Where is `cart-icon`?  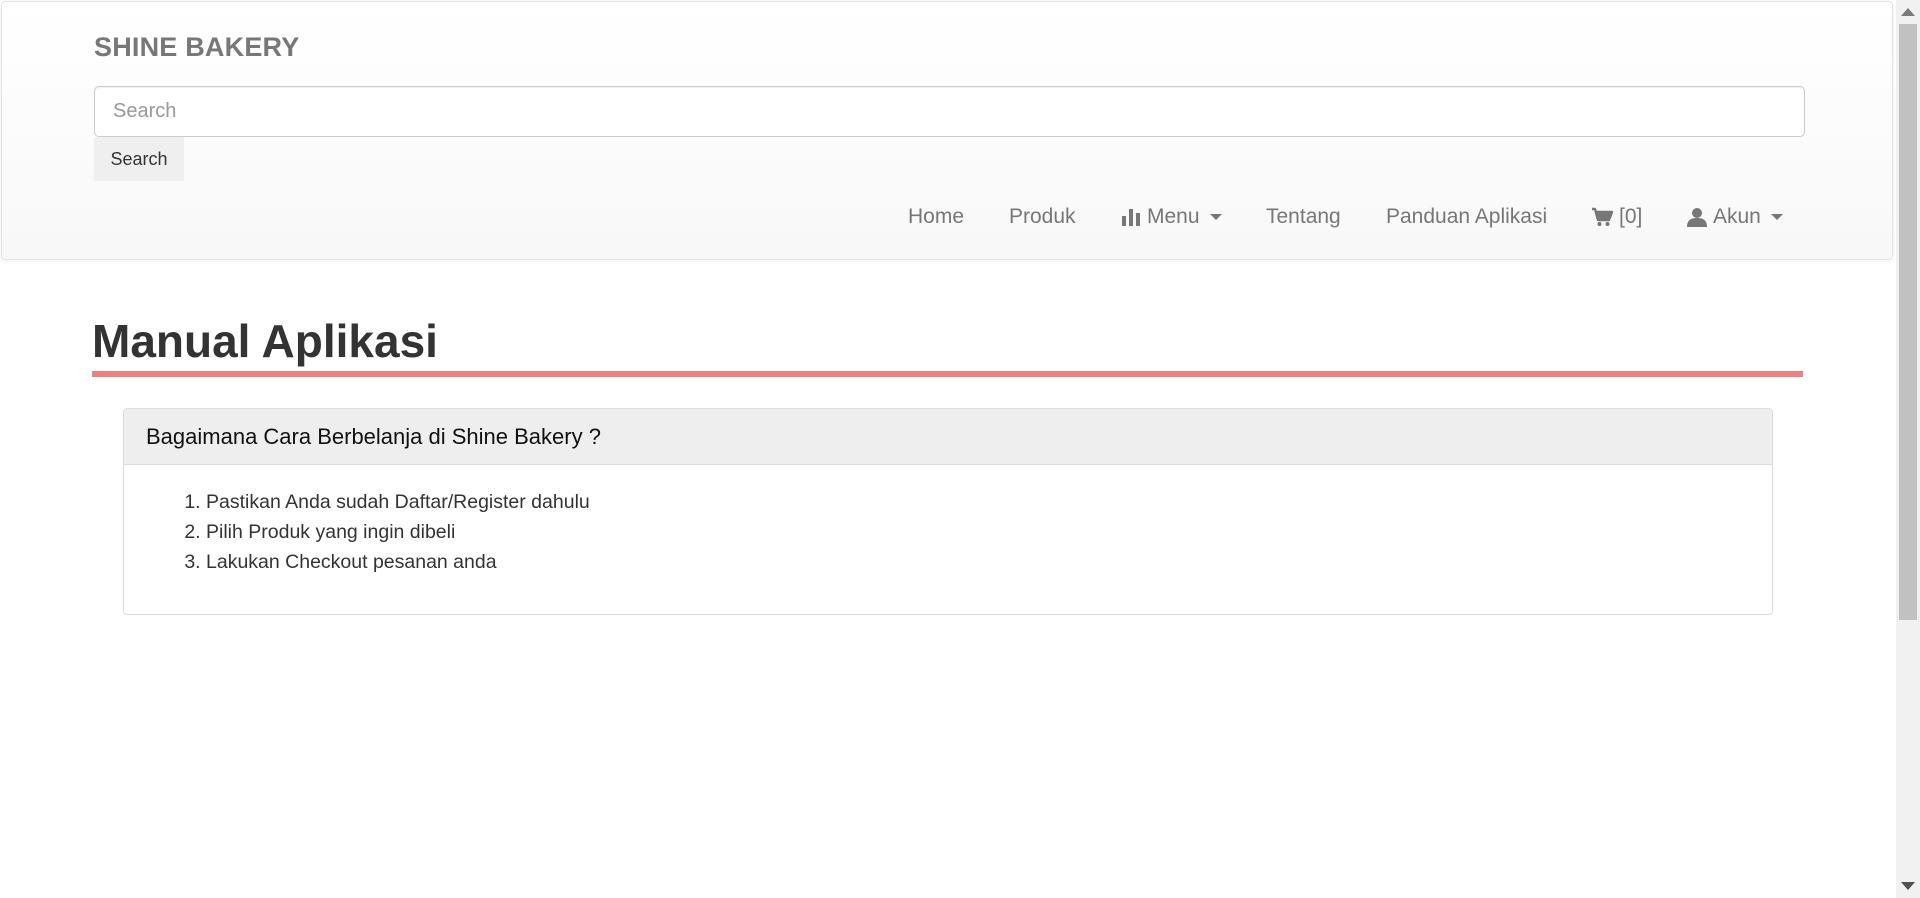
cart-icon is located at coordinates (1602, 217).